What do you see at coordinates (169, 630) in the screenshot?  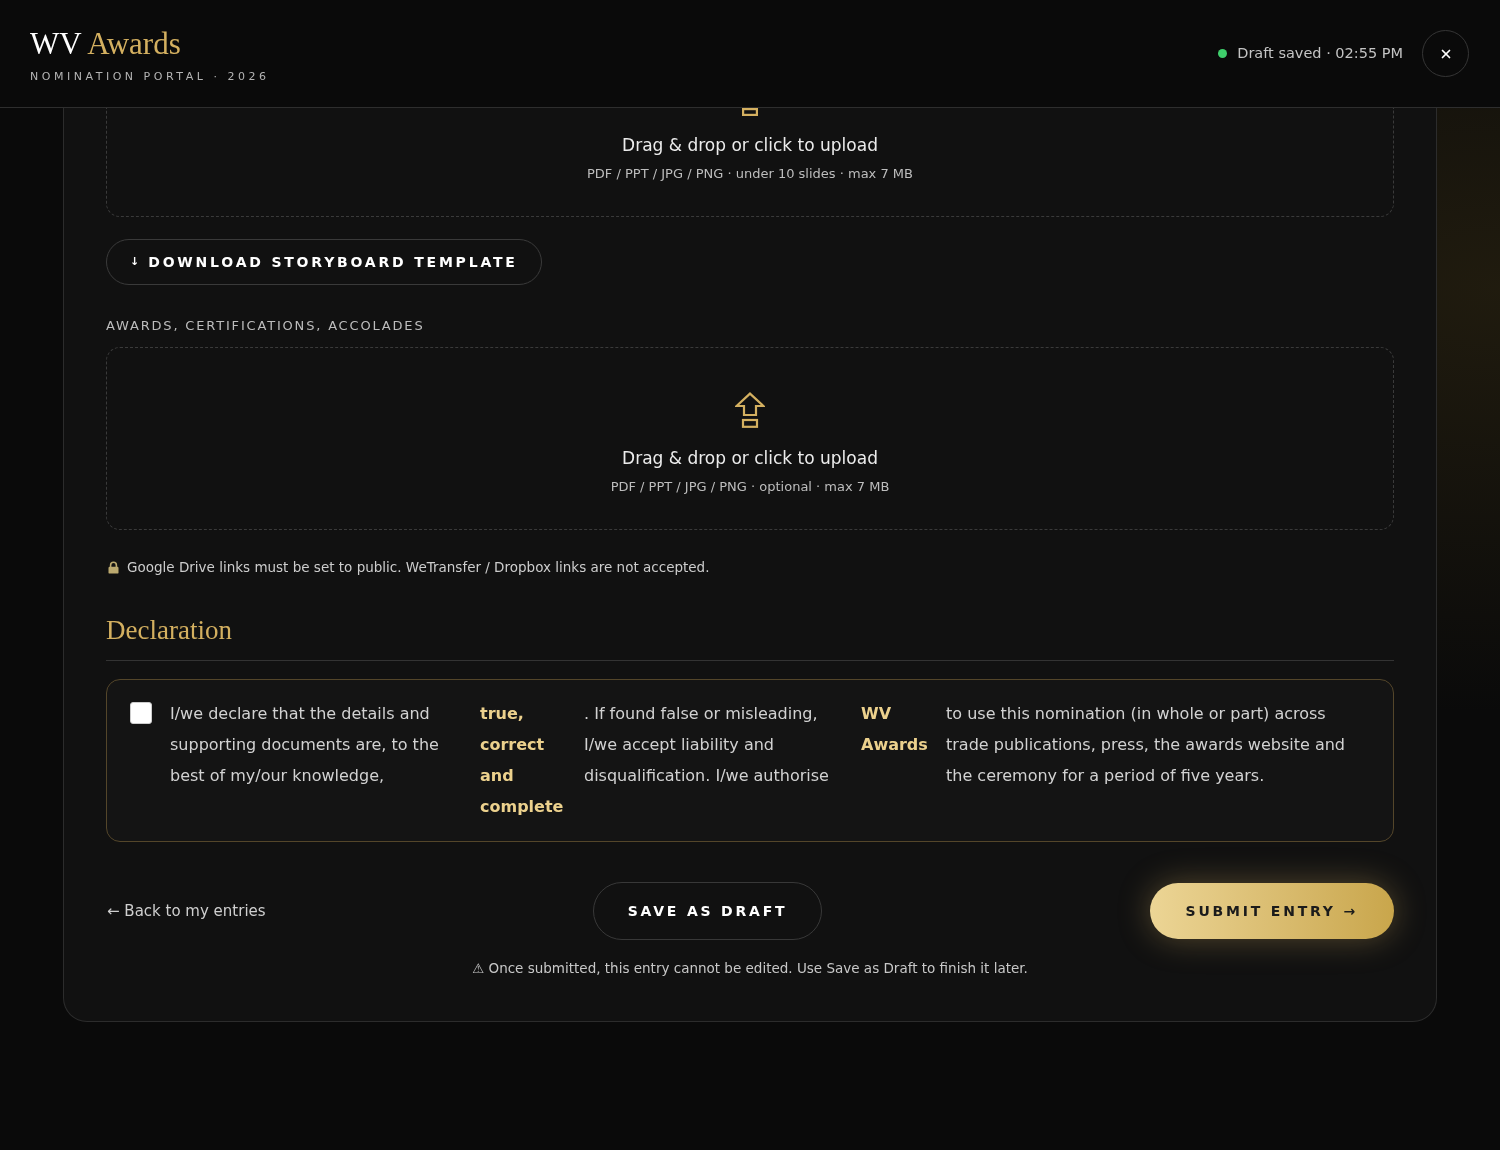 I see `section-heading: Declaration` at bounding box center [169, 630].